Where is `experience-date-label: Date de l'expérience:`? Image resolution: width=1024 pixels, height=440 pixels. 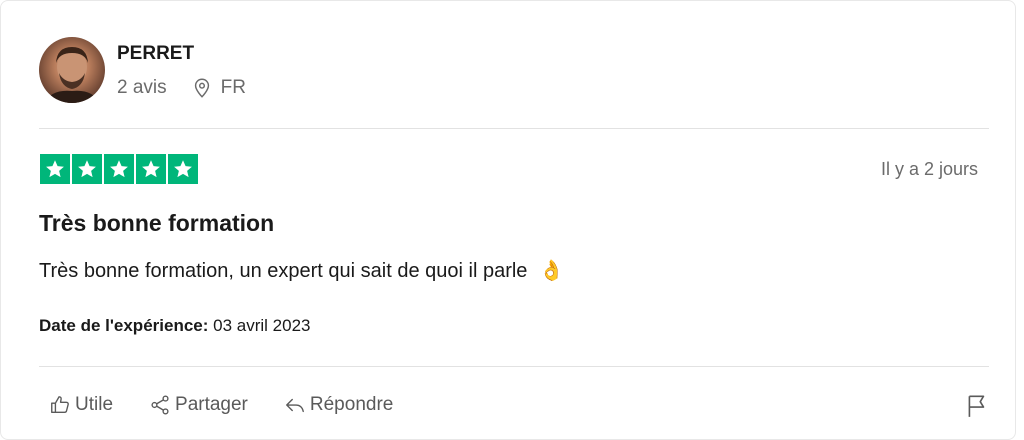 experience-date-label: Date de l'expérience: is located at coordinates (124, 325).